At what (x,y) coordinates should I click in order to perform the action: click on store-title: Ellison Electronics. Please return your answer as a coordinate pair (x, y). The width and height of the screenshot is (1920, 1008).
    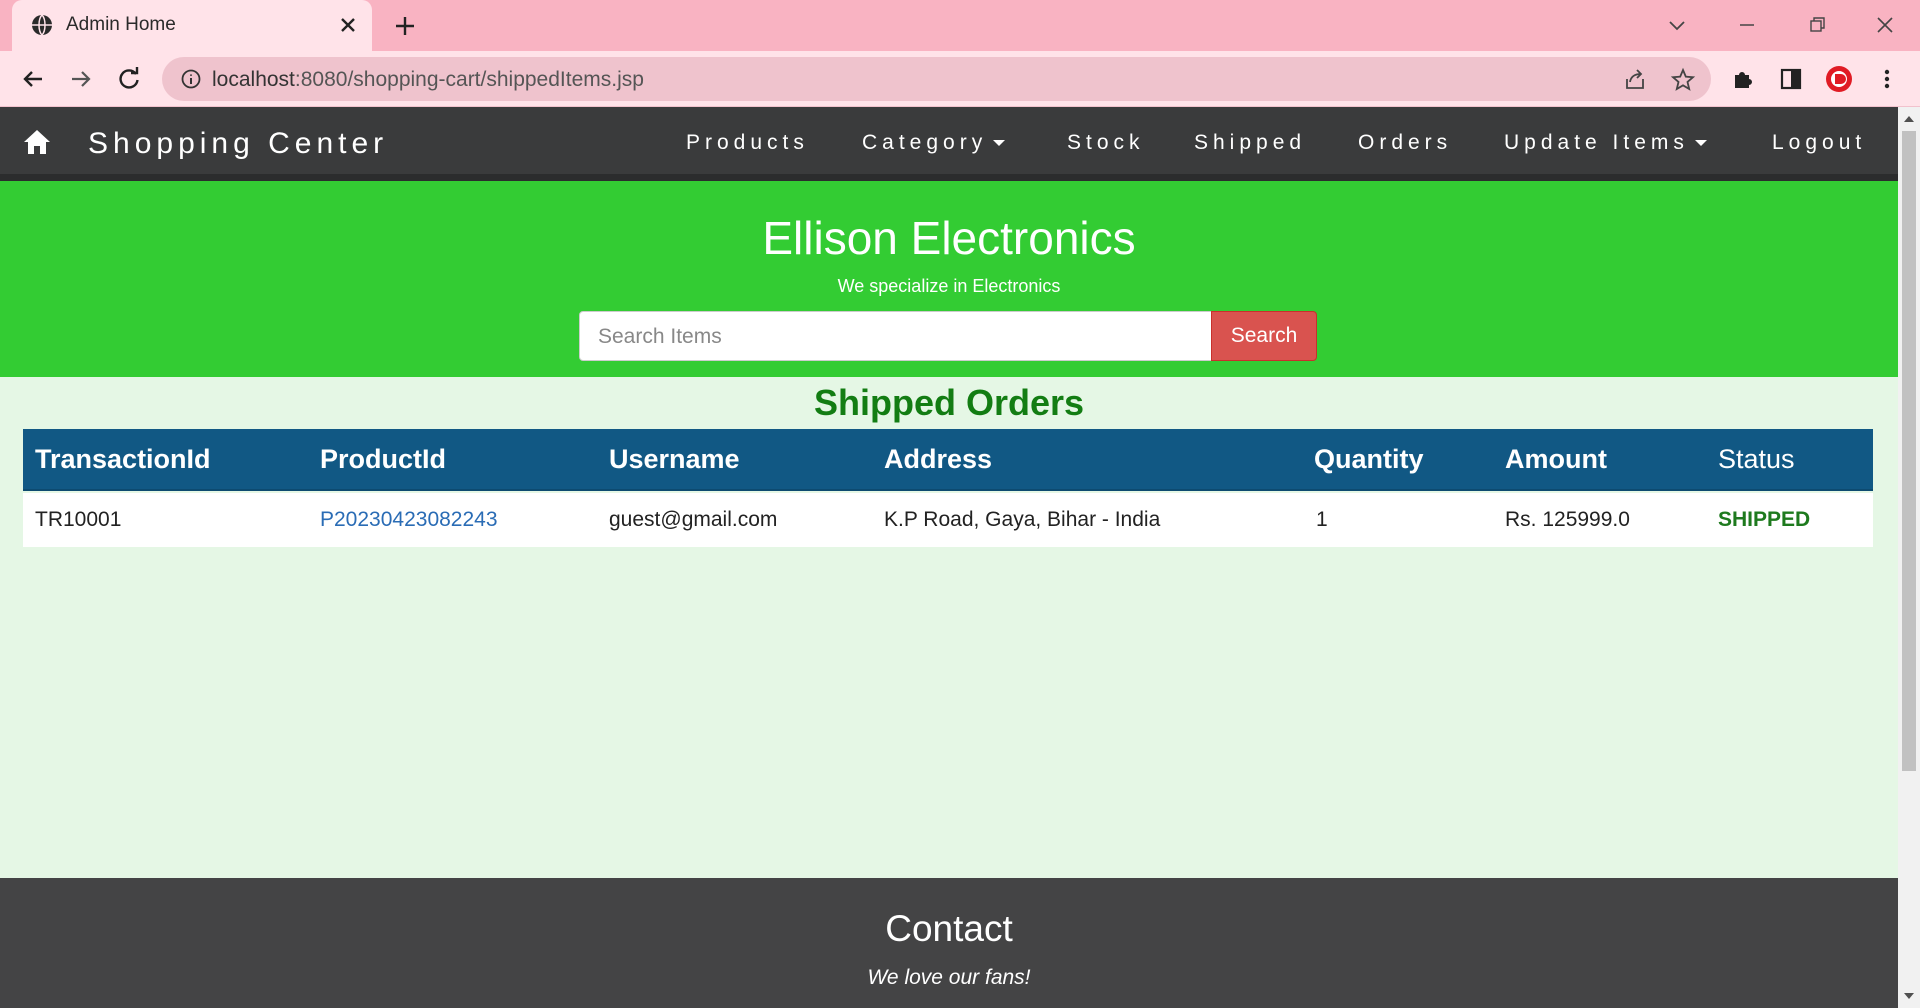
    Looking at the image, I should click on (949, 238).